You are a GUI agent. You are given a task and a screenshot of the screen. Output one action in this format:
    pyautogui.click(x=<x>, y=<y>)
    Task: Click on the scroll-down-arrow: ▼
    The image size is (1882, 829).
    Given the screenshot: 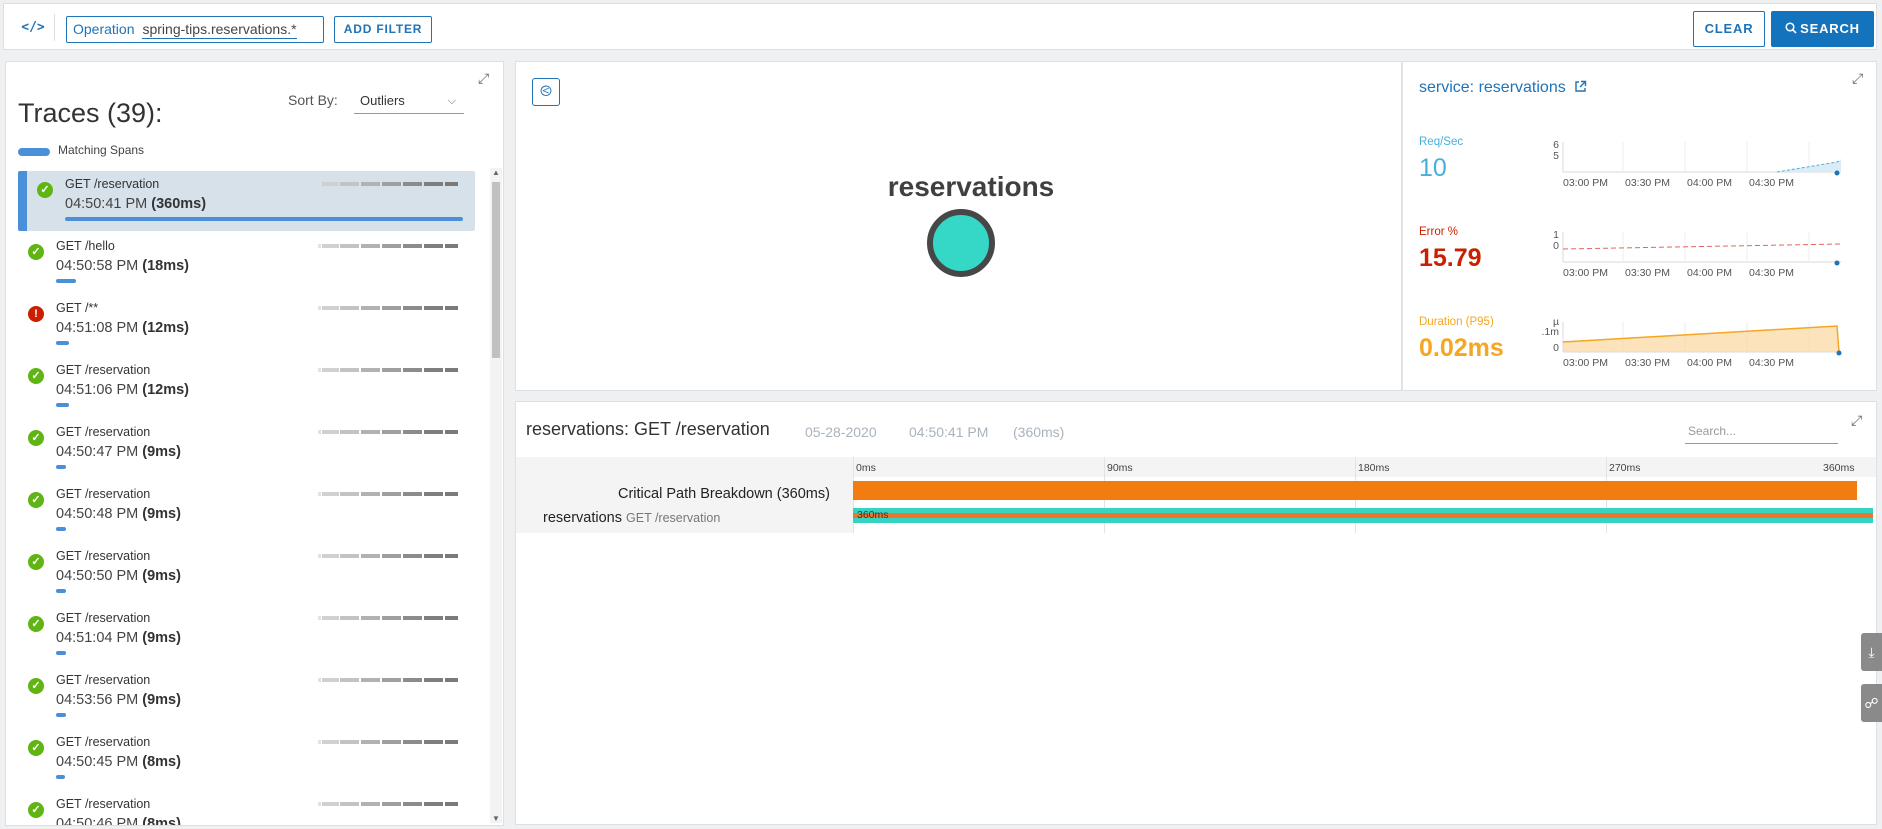 What is the action you would take?
    pyautogui.click(x=496, y=818)
    